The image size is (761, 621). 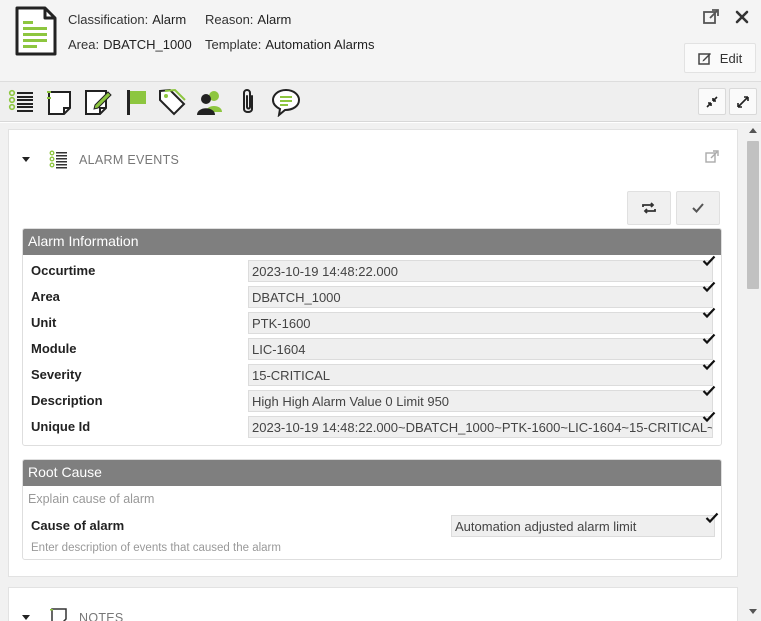 I want to click on root-cause-subtitle: Explain cause of alarm, so click(x=91, y=499).